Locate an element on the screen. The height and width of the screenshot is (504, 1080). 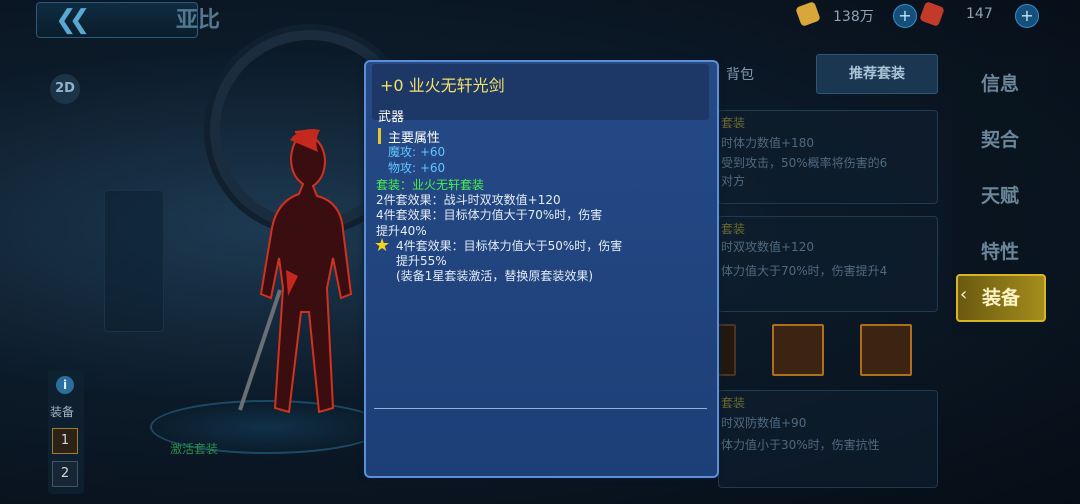
page-title: 亚比 is located at coordinates (198, 20).